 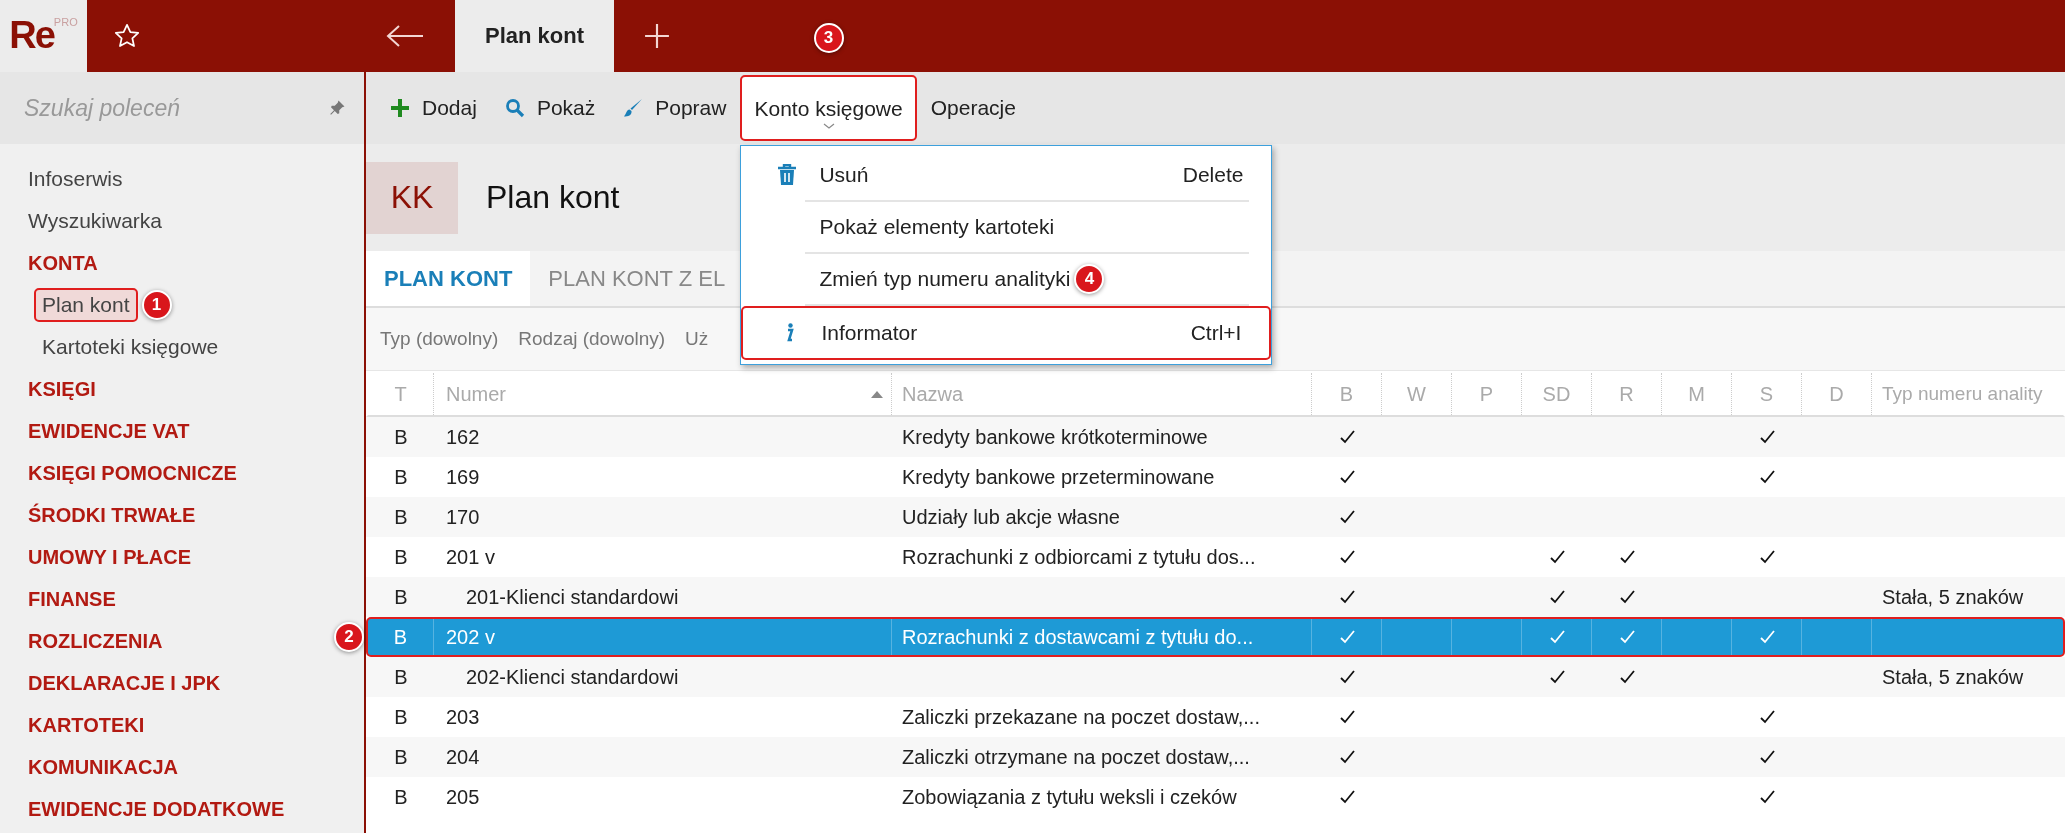 What do you see at coordinates (132, 473) in the screenshot?
I see `sidebar-item: KSIĘGI POMOCNICZE` at bounding box center [132, 473].